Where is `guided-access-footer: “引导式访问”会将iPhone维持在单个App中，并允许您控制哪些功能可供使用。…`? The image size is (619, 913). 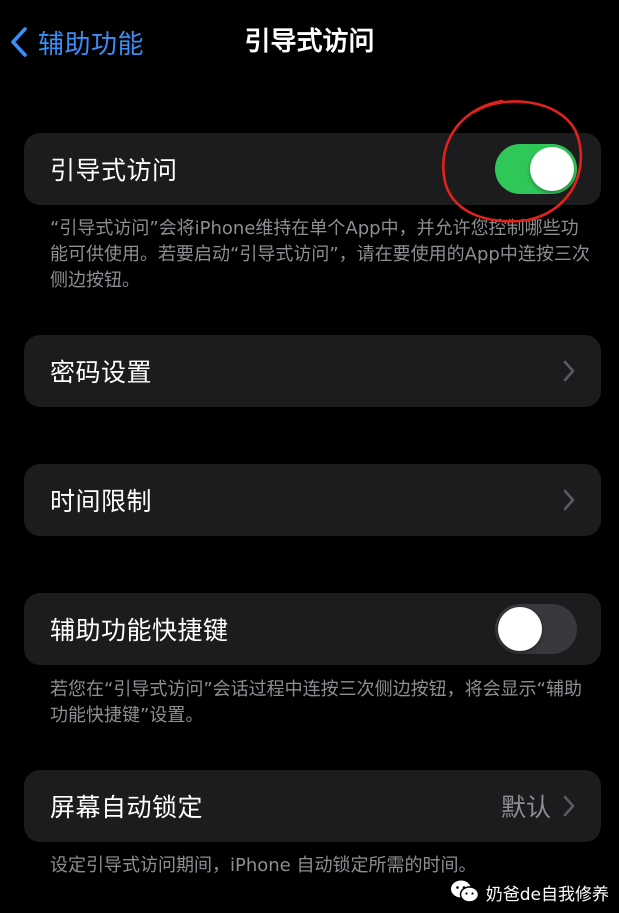 guided-access-footer: “引导式访问”会将iPhone维持在单个App中，并允许您控制哪些功能可供使用。… is located at coordinates (320, 254).